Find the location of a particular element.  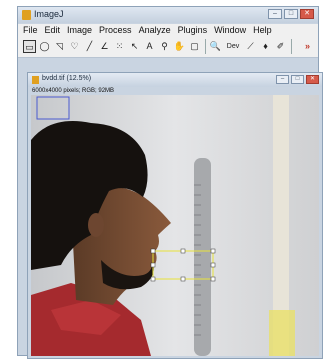

oval-tool-icon: ◯ is located at coordinates (44, 46).